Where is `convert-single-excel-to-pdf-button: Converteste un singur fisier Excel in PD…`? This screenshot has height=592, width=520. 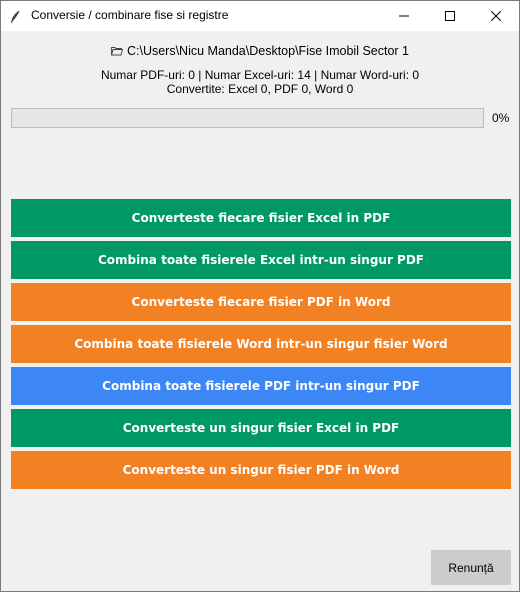 convert-single-excel-to-pdf-button: Converteste un singur fisier Excel in PD… is located at coordinates (261, 428).